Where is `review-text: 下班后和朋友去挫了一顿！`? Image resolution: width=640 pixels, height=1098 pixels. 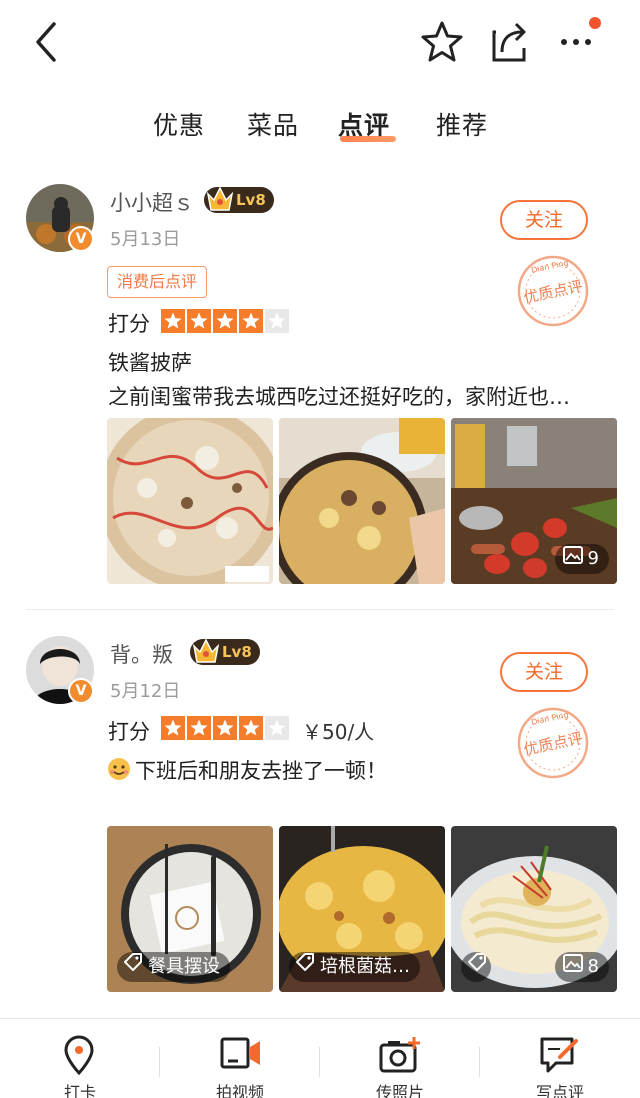 review-text: 下班后和朋友去挫了一顿！ is located at coordinates (385, 770).